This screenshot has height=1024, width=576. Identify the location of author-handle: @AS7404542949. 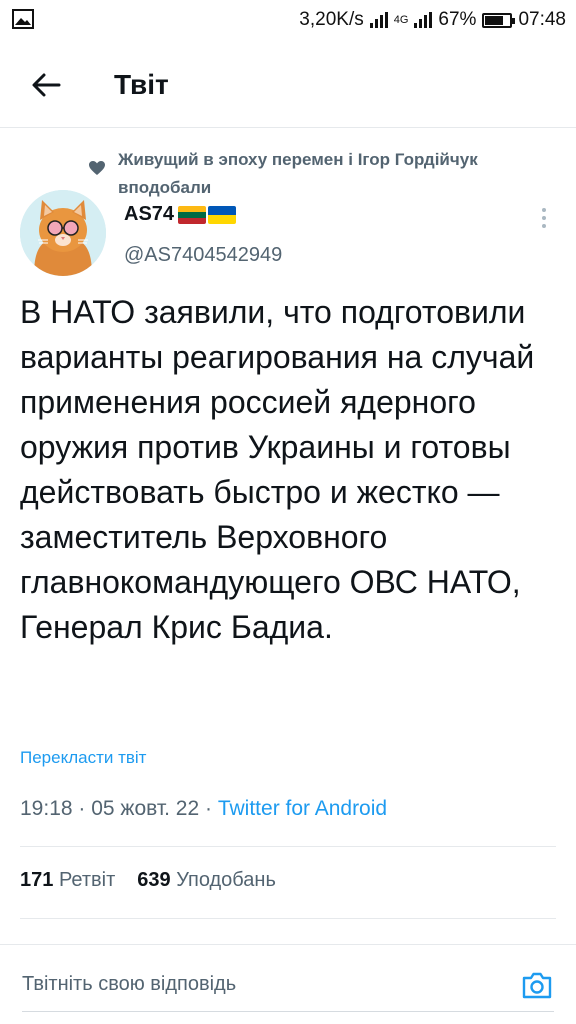
(203, 255).